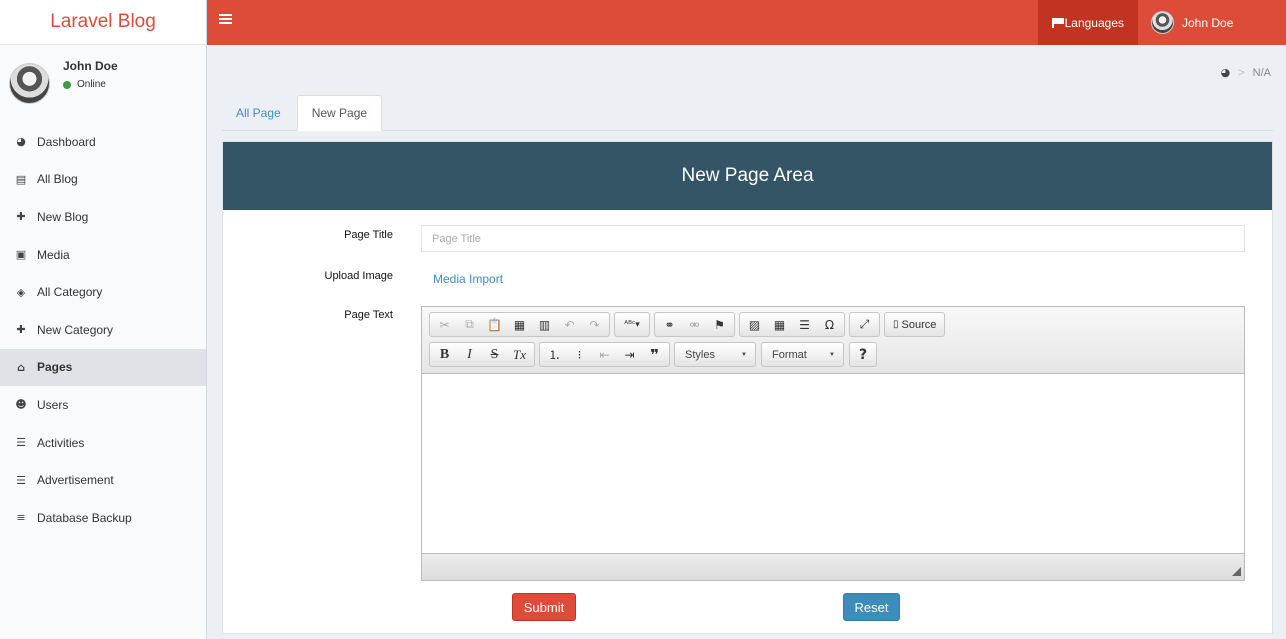  What do you see at coordinates (871, 607) in the screenshot?
I see `reset-button: Reset` at bounding box center [871, 607].